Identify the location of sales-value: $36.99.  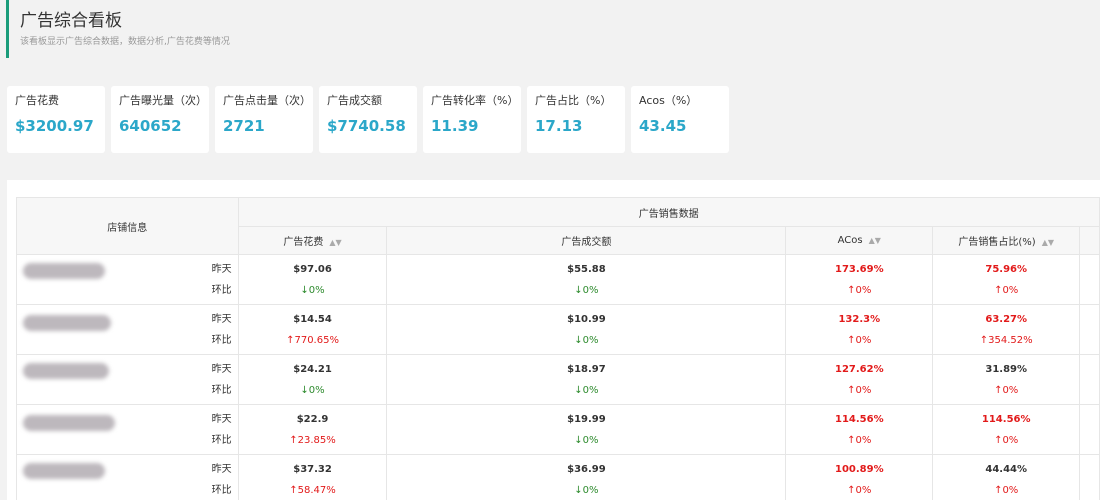
(586, 469).